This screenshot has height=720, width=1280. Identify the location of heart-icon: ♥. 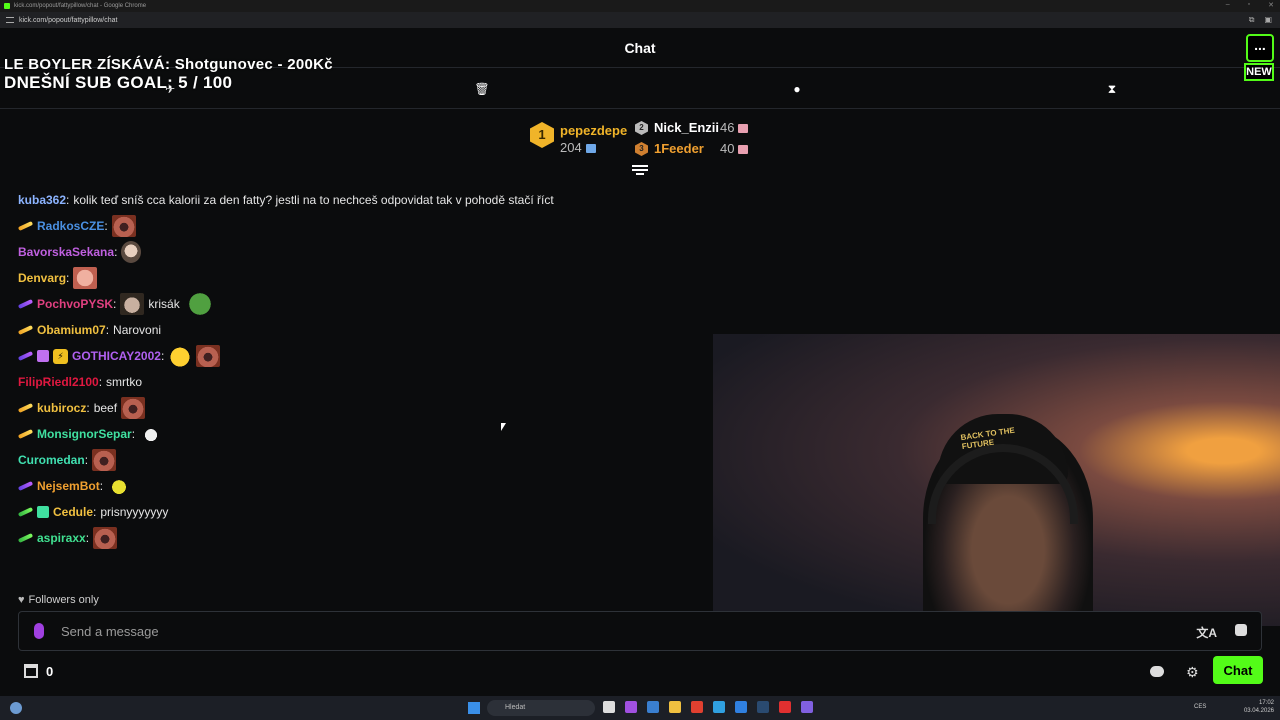
(21, 600).